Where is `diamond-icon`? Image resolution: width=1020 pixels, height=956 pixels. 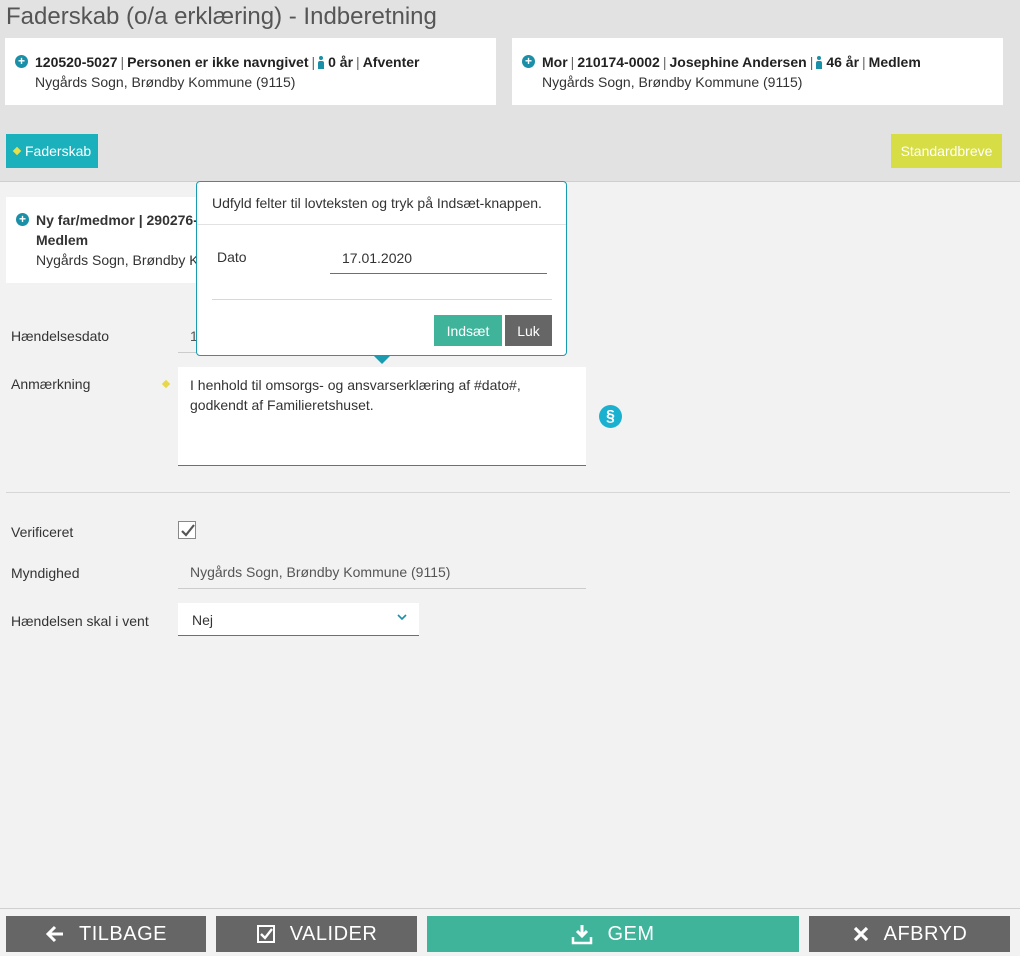
diamond-icon is located at coordinates (17, 151).